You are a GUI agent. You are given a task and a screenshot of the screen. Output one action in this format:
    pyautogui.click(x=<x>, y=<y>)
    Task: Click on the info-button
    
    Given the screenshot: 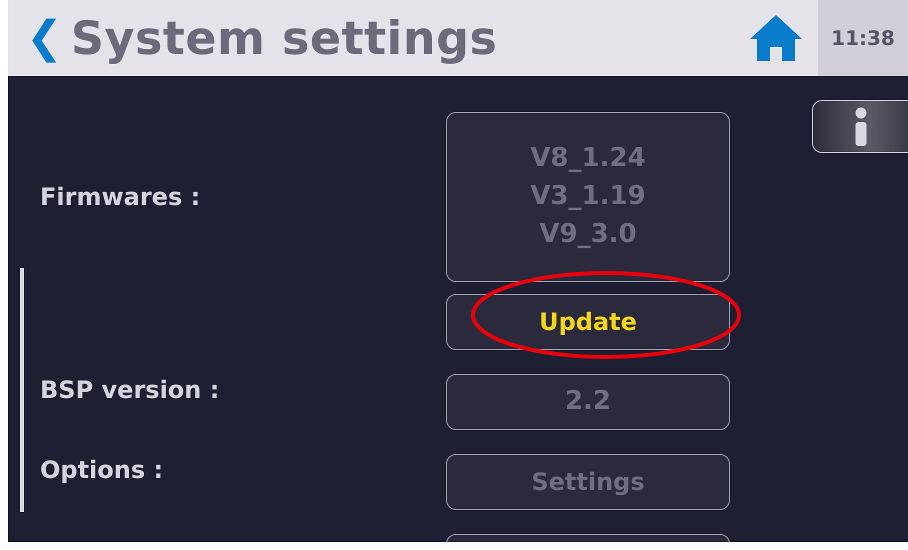 What is the action you would take?
    pyautogui.click(x=860, y=126)
    